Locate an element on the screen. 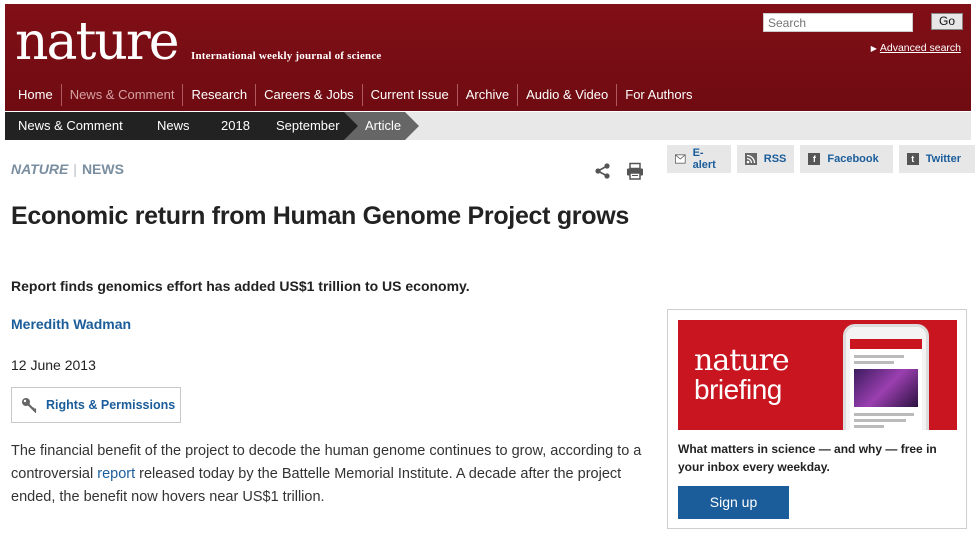 The image size is (975, 533). ealert-button: E-alert is located at coordinates (699, 159).